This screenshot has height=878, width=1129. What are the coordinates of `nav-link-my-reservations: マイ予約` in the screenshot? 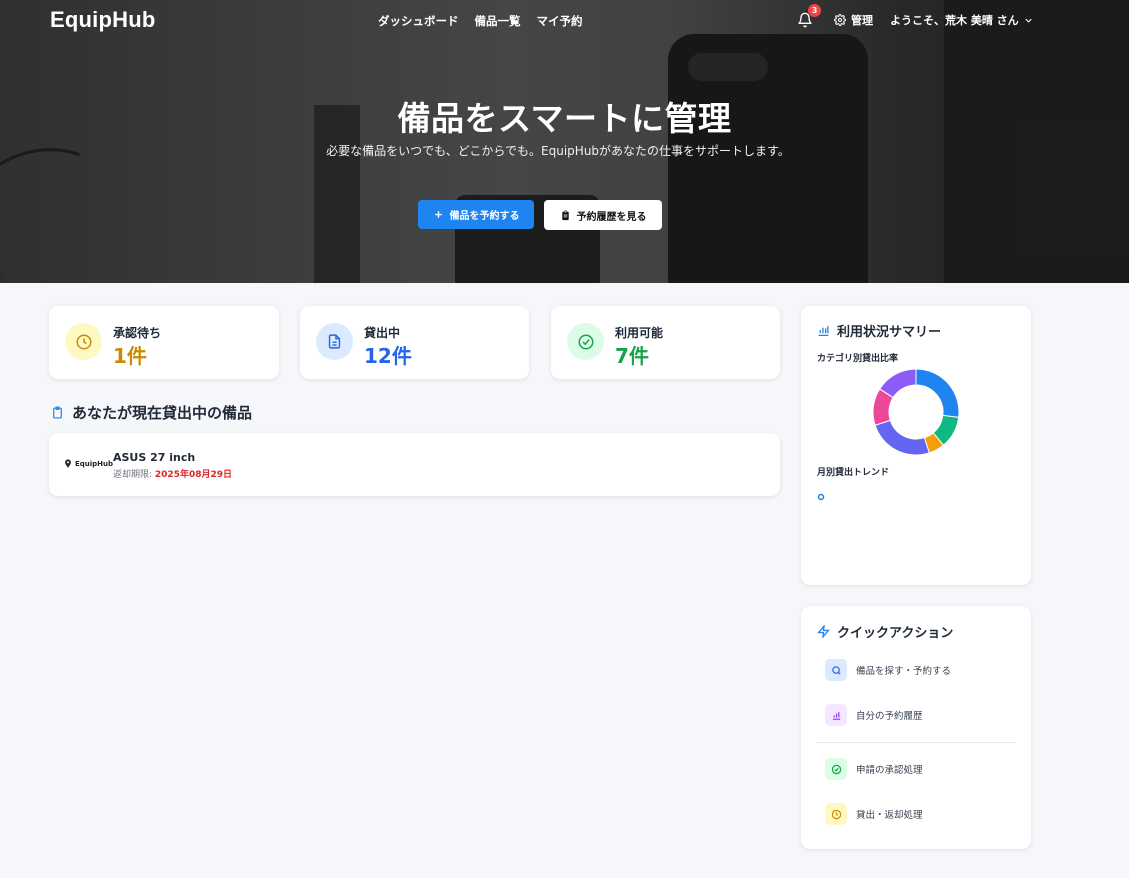 It's located at (560, 21).